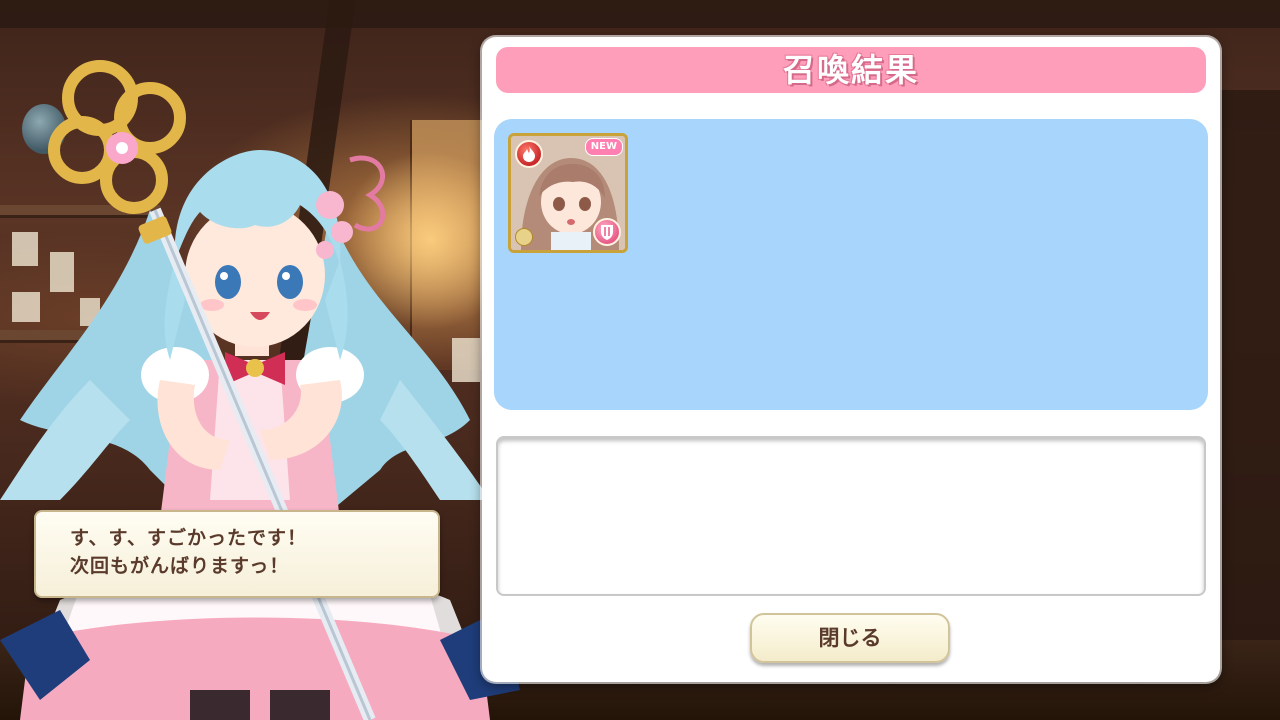  Describe the element at coordinates (603, 147) in the screenshot. I see `new-badge: NEW` at that location.